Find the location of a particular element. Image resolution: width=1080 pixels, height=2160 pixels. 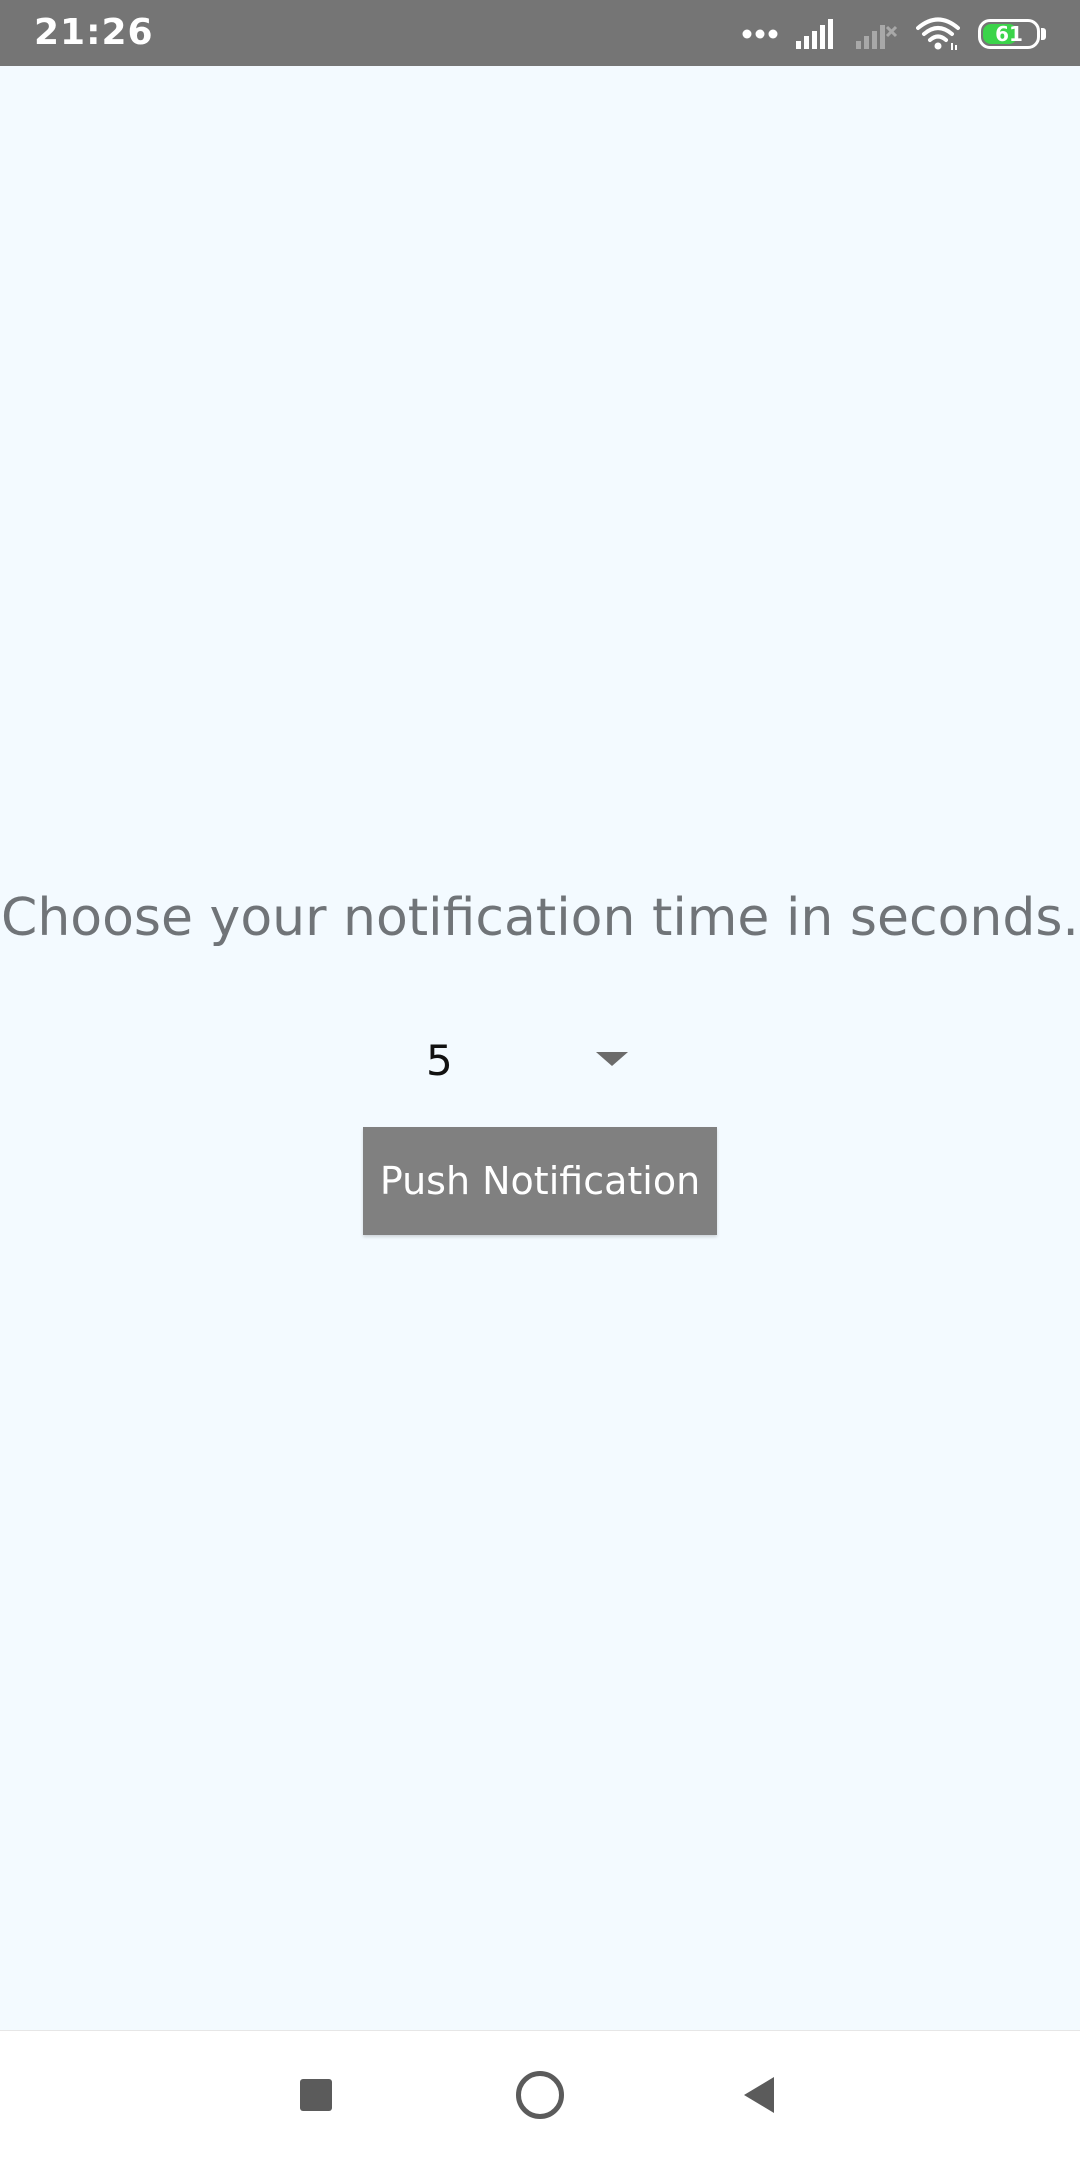

more-dots-icon is located at coordinates (760, 34).